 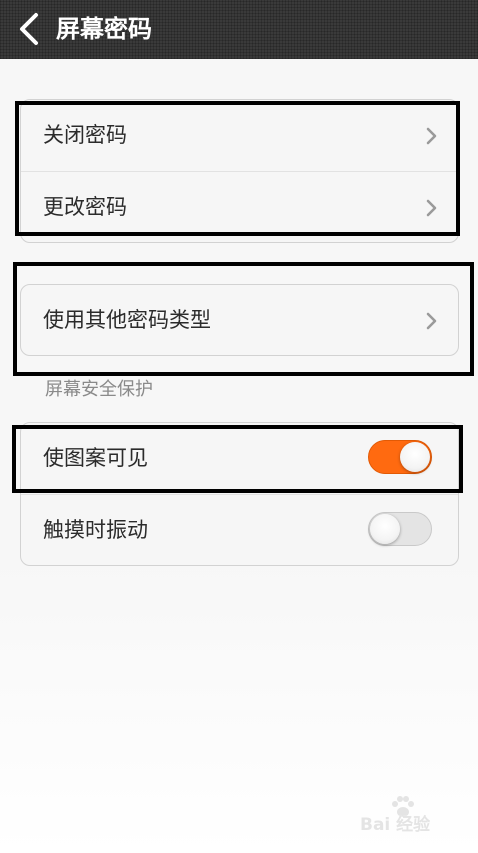 I want to click on section-title-screen-security: 屏幕安全保护, so click(x=99, y=389).